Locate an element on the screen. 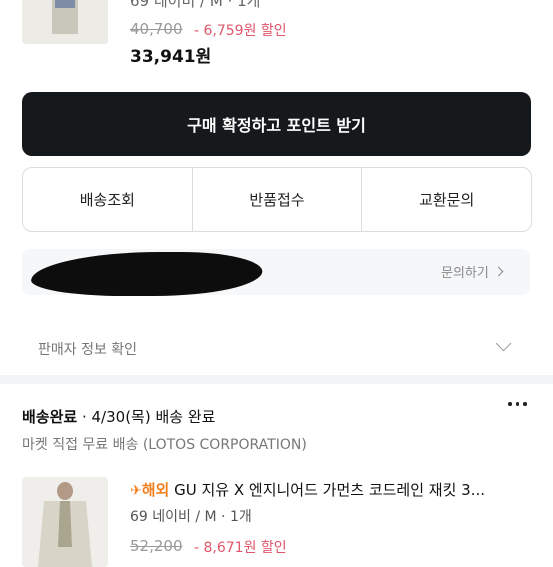  confirm-purchase-button: 구매 확정하고 포인트 받기 is located at coordinates (276, 124).